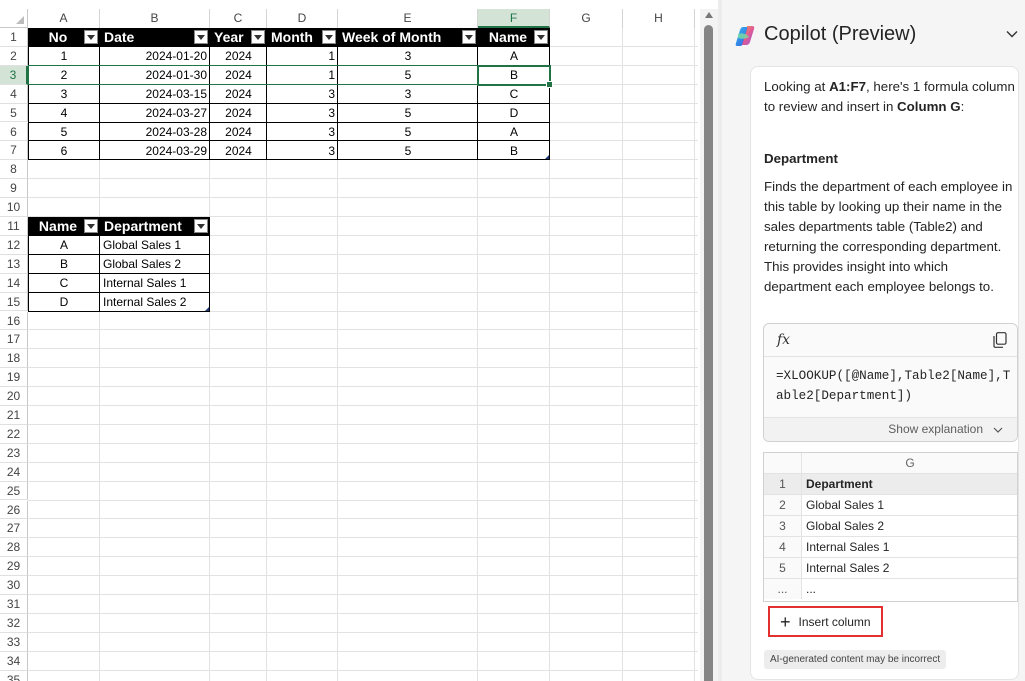 The width and height of the screenshot is (1025, 681). What do you see at coordinates (155, 302) in the screenshot?
I see `table-cell: Internal Sales 2` at bounding box center [155, 302].